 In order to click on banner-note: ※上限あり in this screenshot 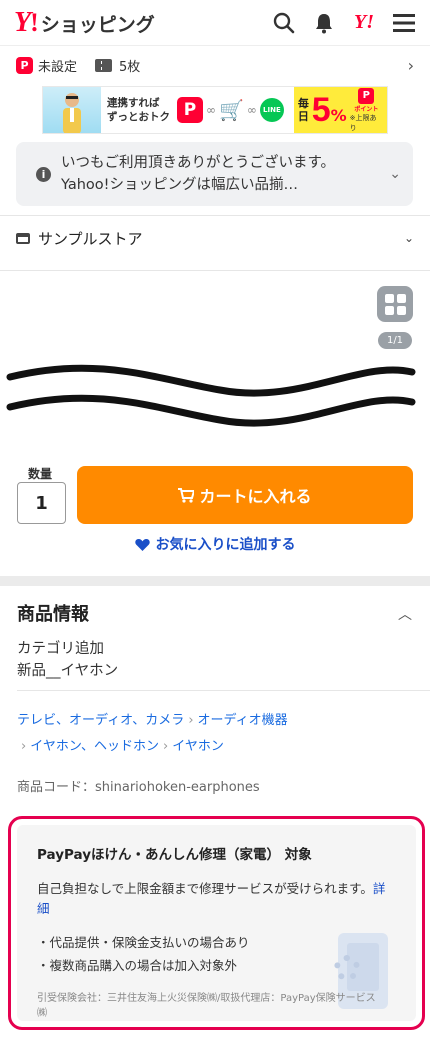, I will do `click(363, 122)`.